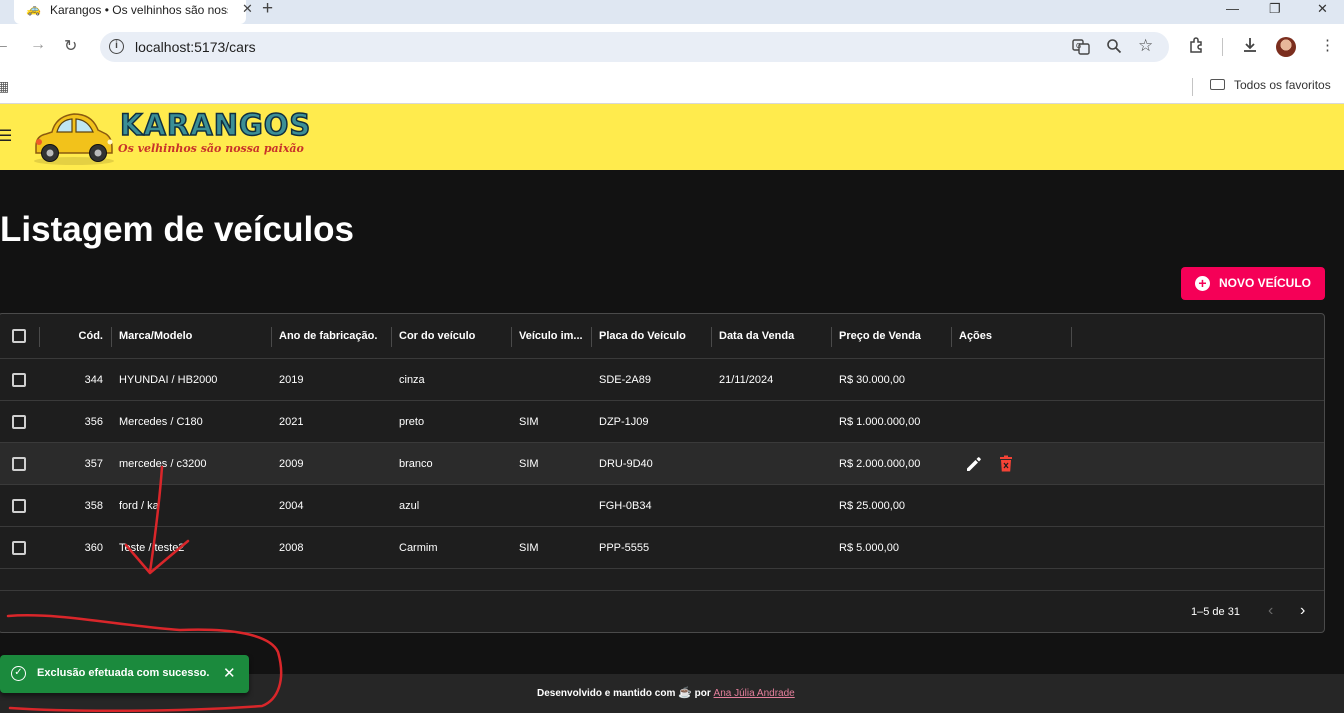 This screenshot has width=1344, height=713. What do you see at coordinates (774, 336) in the screenshot?
I see `column-header-sale-date: Data da Venda` at bounding box center [774, 336].